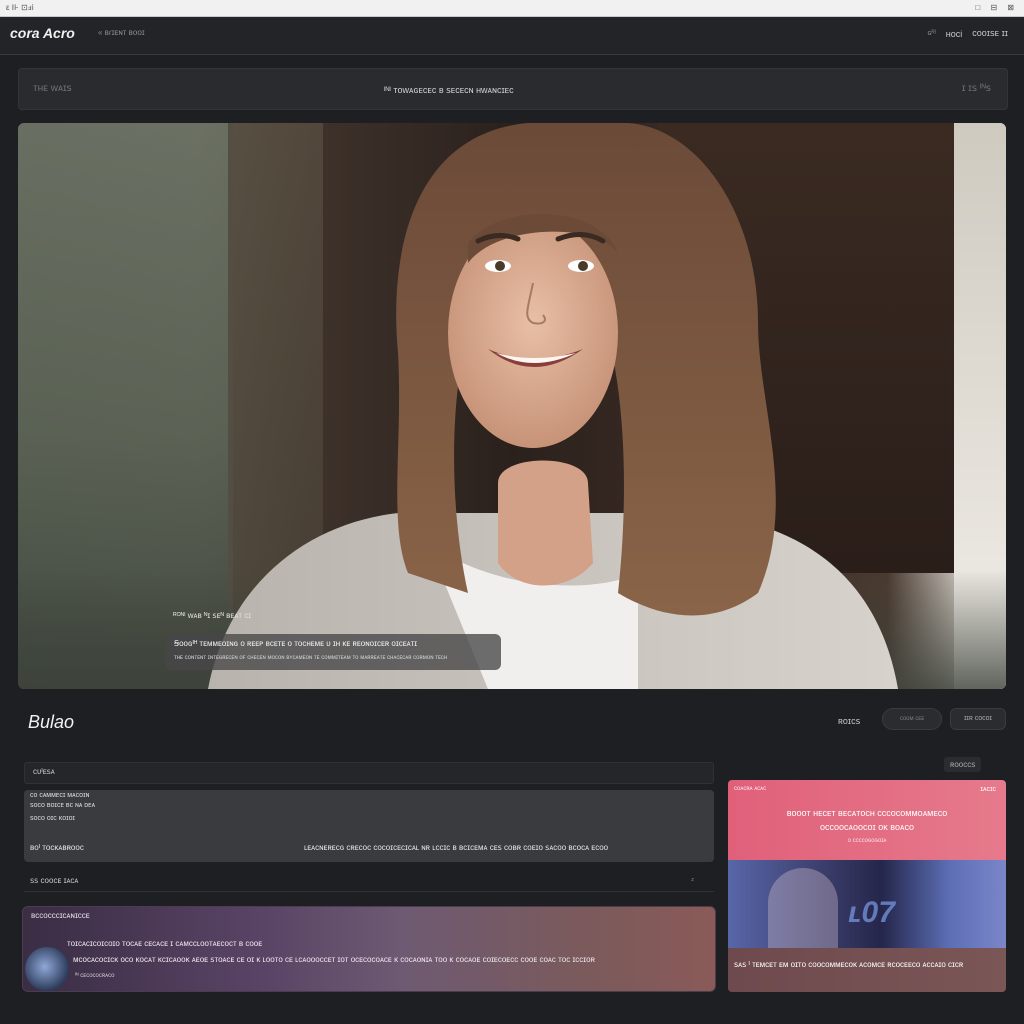 The height and width of the screenshot is (1024, 1024). I want to click on section-title: Bulao, so click(51, 722).